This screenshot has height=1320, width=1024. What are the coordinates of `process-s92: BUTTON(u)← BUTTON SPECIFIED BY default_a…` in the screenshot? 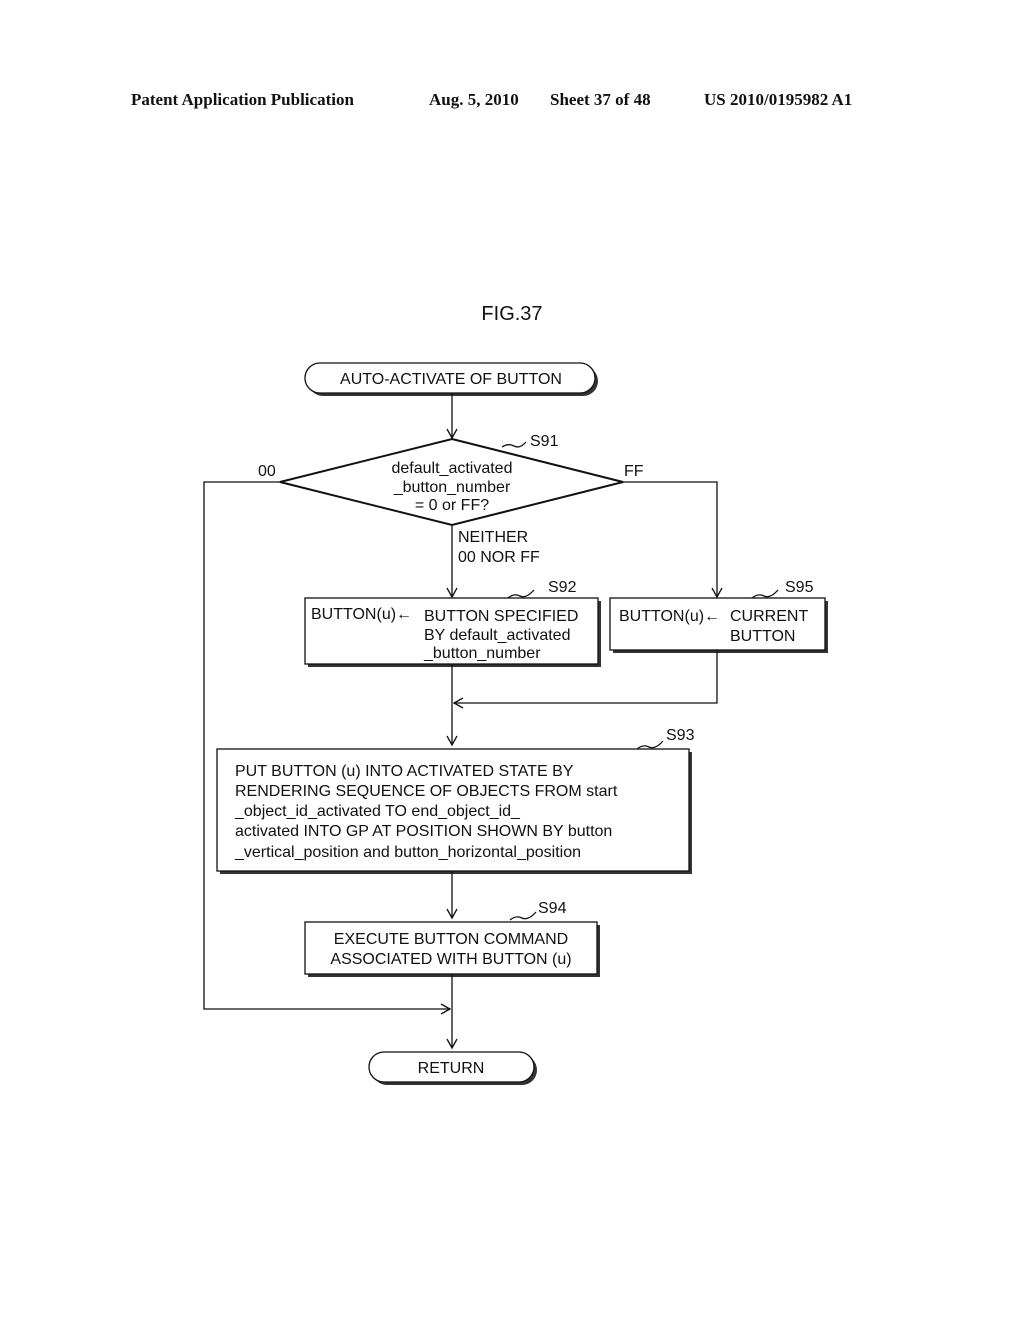 It's located at (452, 632).